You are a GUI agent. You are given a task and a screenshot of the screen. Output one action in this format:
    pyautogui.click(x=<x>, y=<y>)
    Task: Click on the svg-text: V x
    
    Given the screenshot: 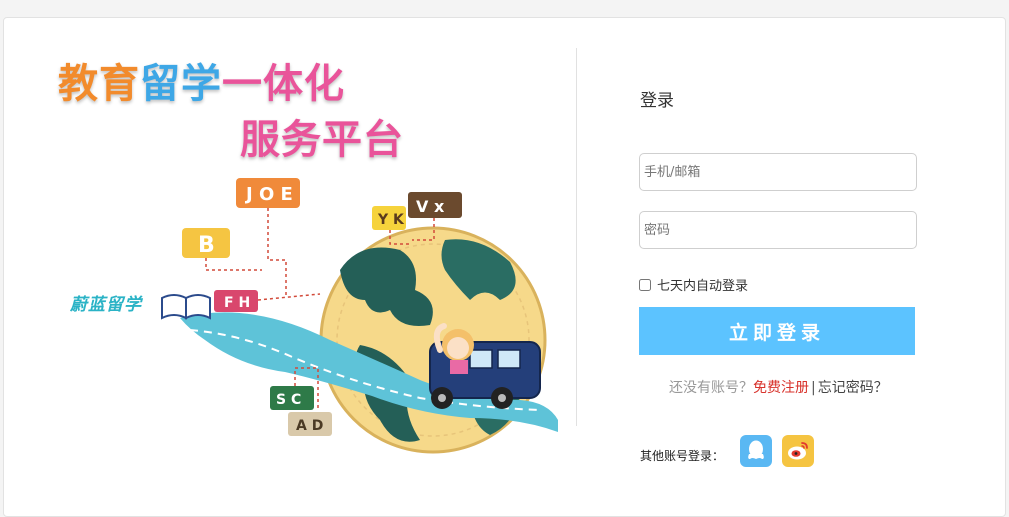 What is the action you would take?
    pyautogui.click(x=430, y=206)
    